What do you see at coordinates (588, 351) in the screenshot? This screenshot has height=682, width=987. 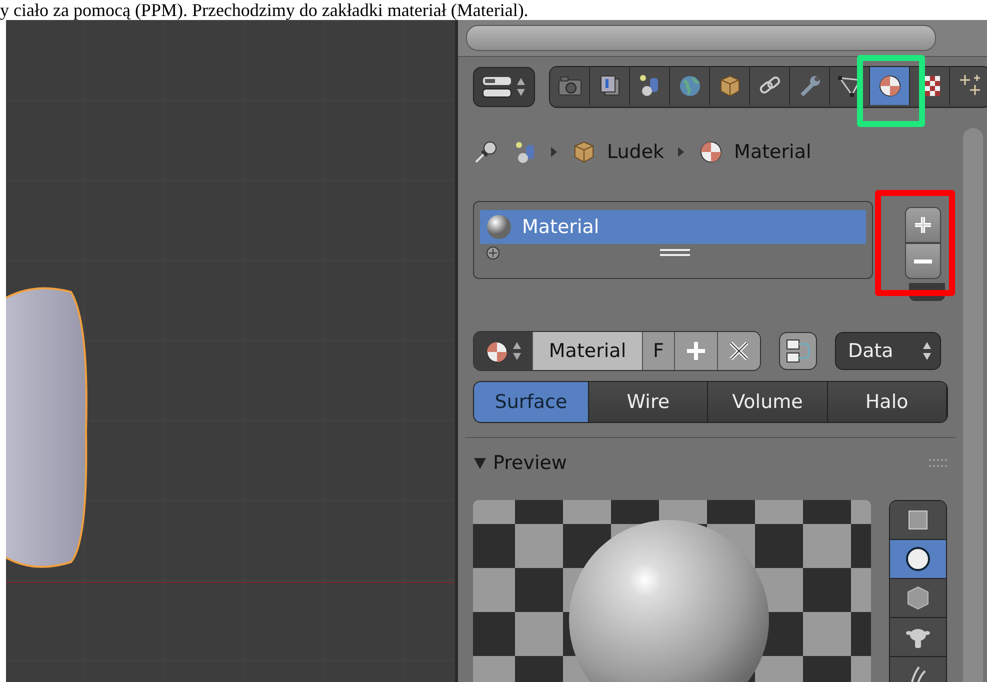 I see `material-name-field: Material` at bounding box center [588, 351].